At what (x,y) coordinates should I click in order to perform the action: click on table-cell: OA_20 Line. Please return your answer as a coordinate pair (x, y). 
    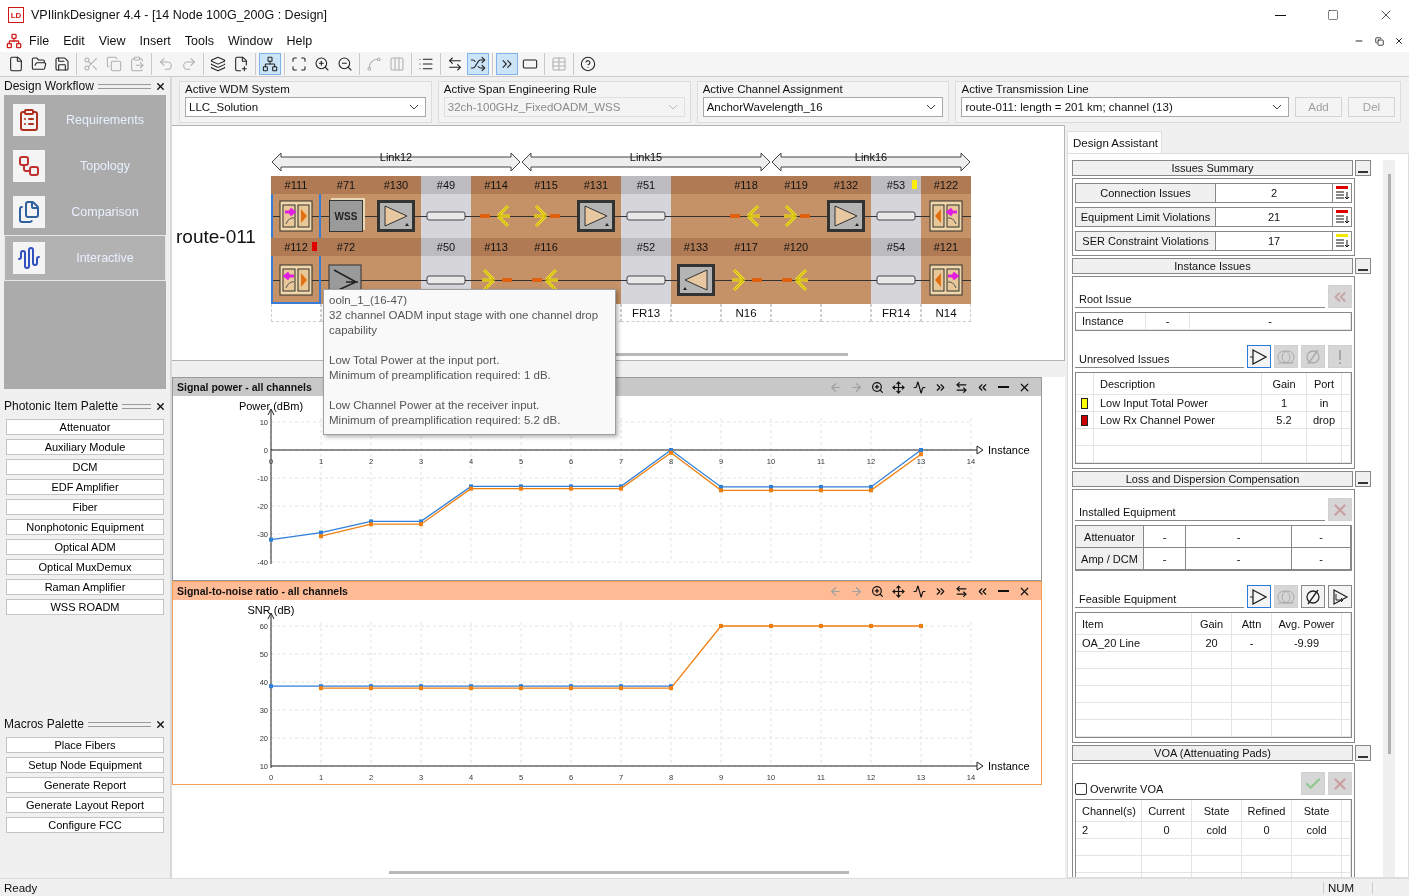
    Looking at the image, I should click on (1134, 643).